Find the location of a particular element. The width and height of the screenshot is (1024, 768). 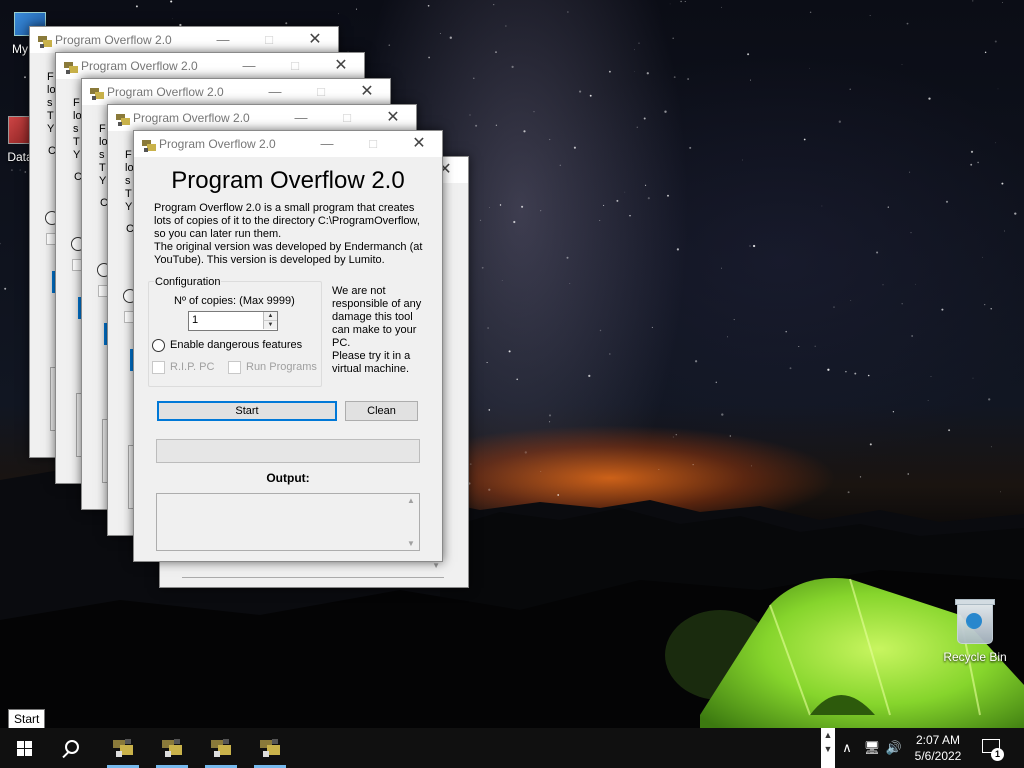

copies-stepper: ▲ ▼ is located at coordinates (233, 321).